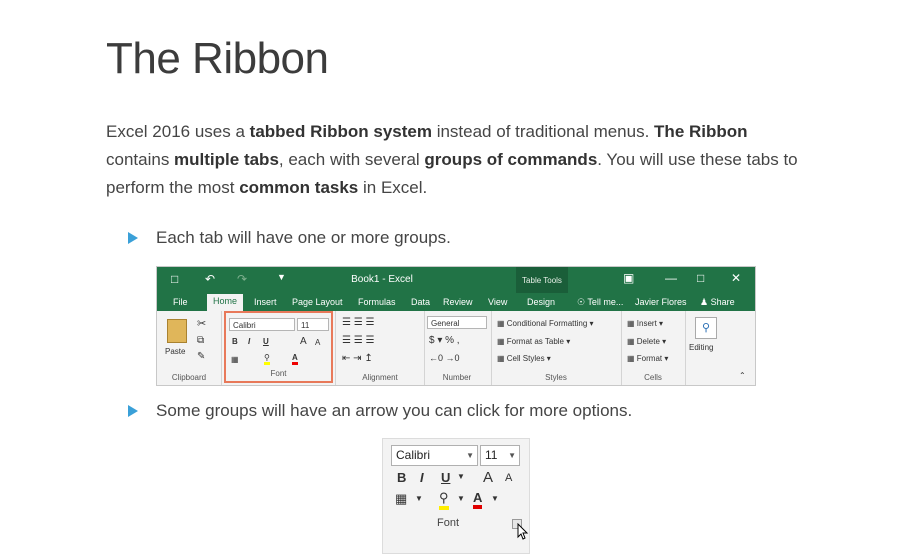 The width and height of the screenshot is (904, 554). What do you see at coordinates (495, 498) in the screenshot?
I see `zoom-font-color-dropdown-icon: ▼` at bounding box center [495, 498].